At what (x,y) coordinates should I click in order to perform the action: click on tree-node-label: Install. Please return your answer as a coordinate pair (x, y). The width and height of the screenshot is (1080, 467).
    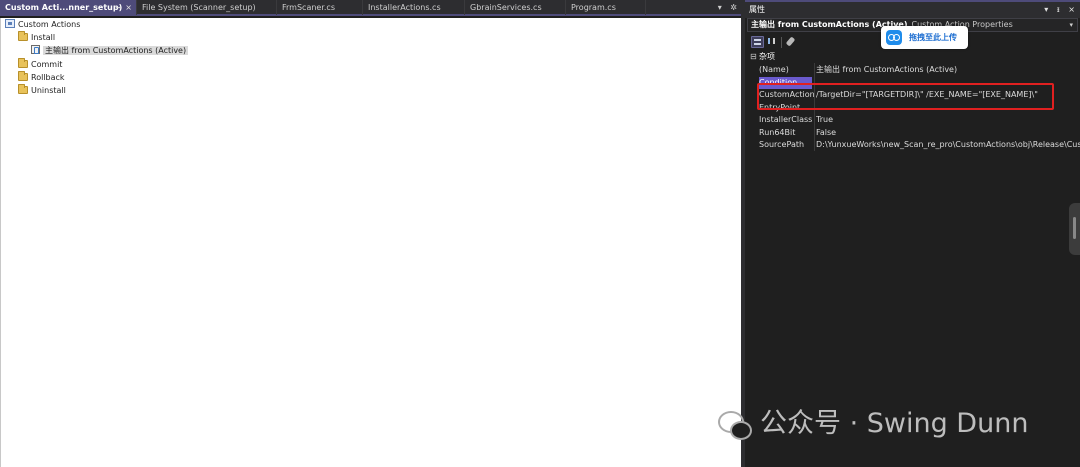
    Looking at the image, I should click on (43, 37).